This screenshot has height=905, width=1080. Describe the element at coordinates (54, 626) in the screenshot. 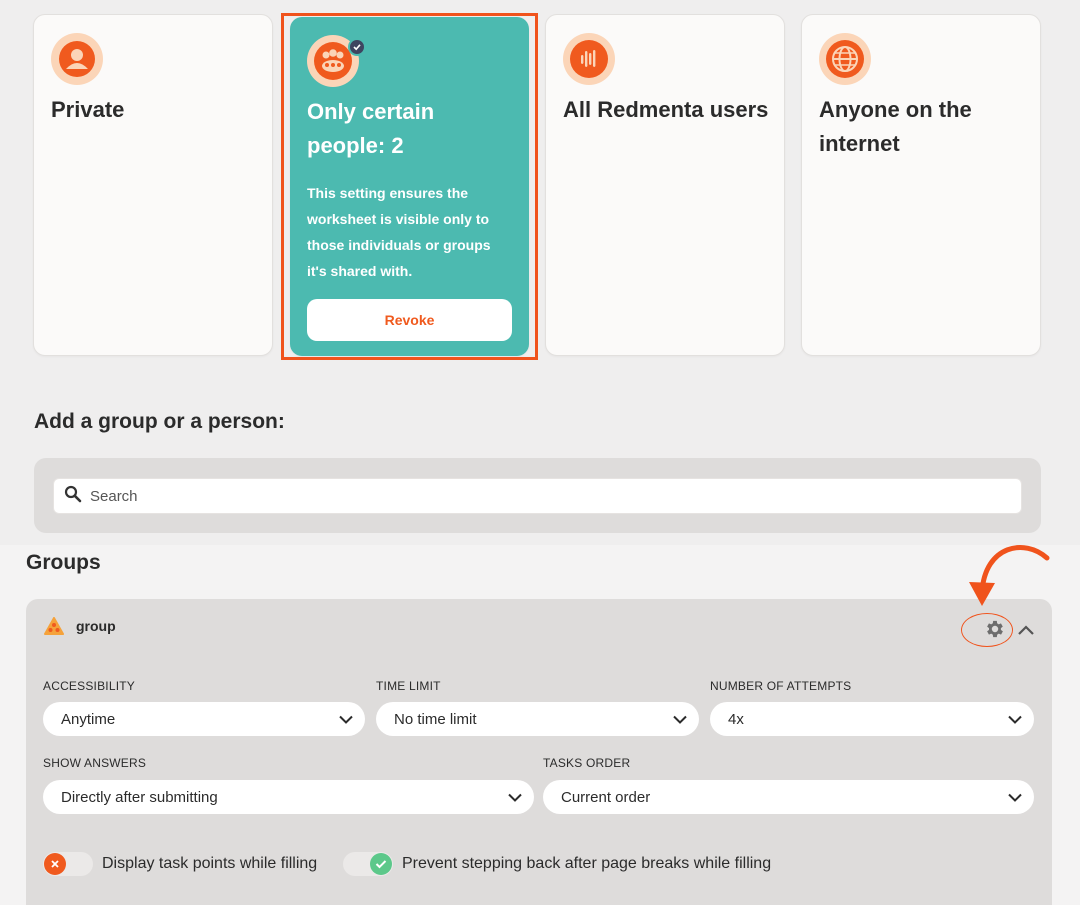

I see `group-icon` at that location.